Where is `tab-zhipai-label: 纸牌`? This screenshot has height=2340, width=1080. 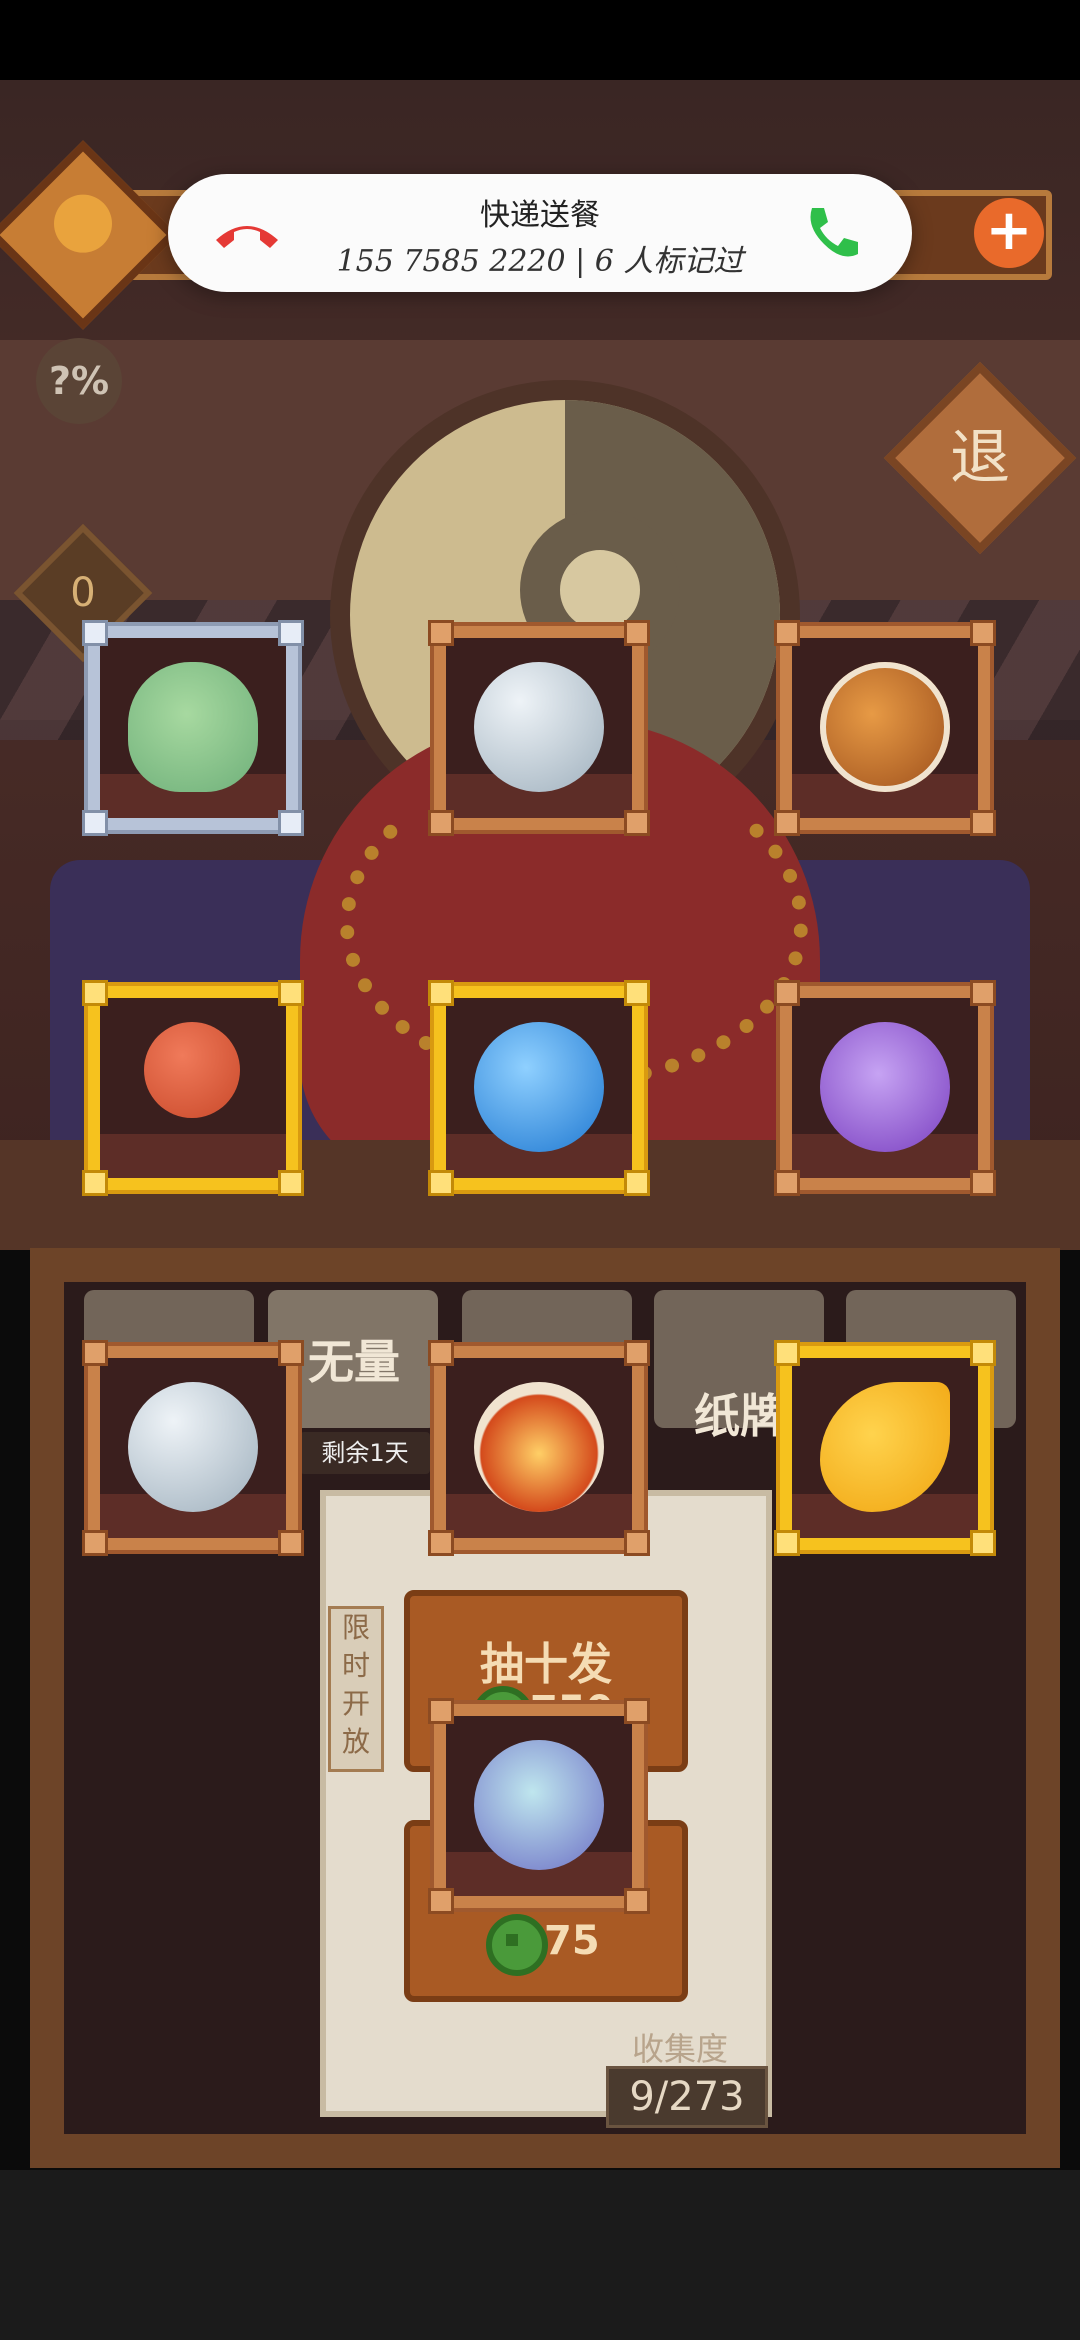
tab-zhipai-label: 纸牌 is located at coordinates (740, 1416).